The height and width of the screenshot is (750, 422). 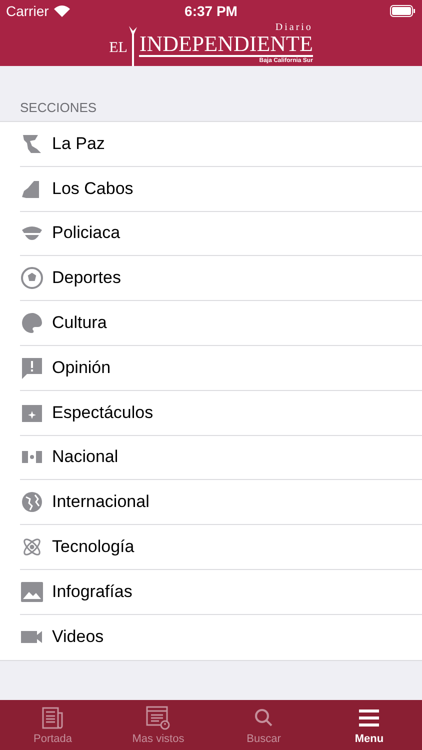 What do you see at coordinates (133, 46) in the screenshot?
I see `monument-icon` at bounding box center [133, 46].